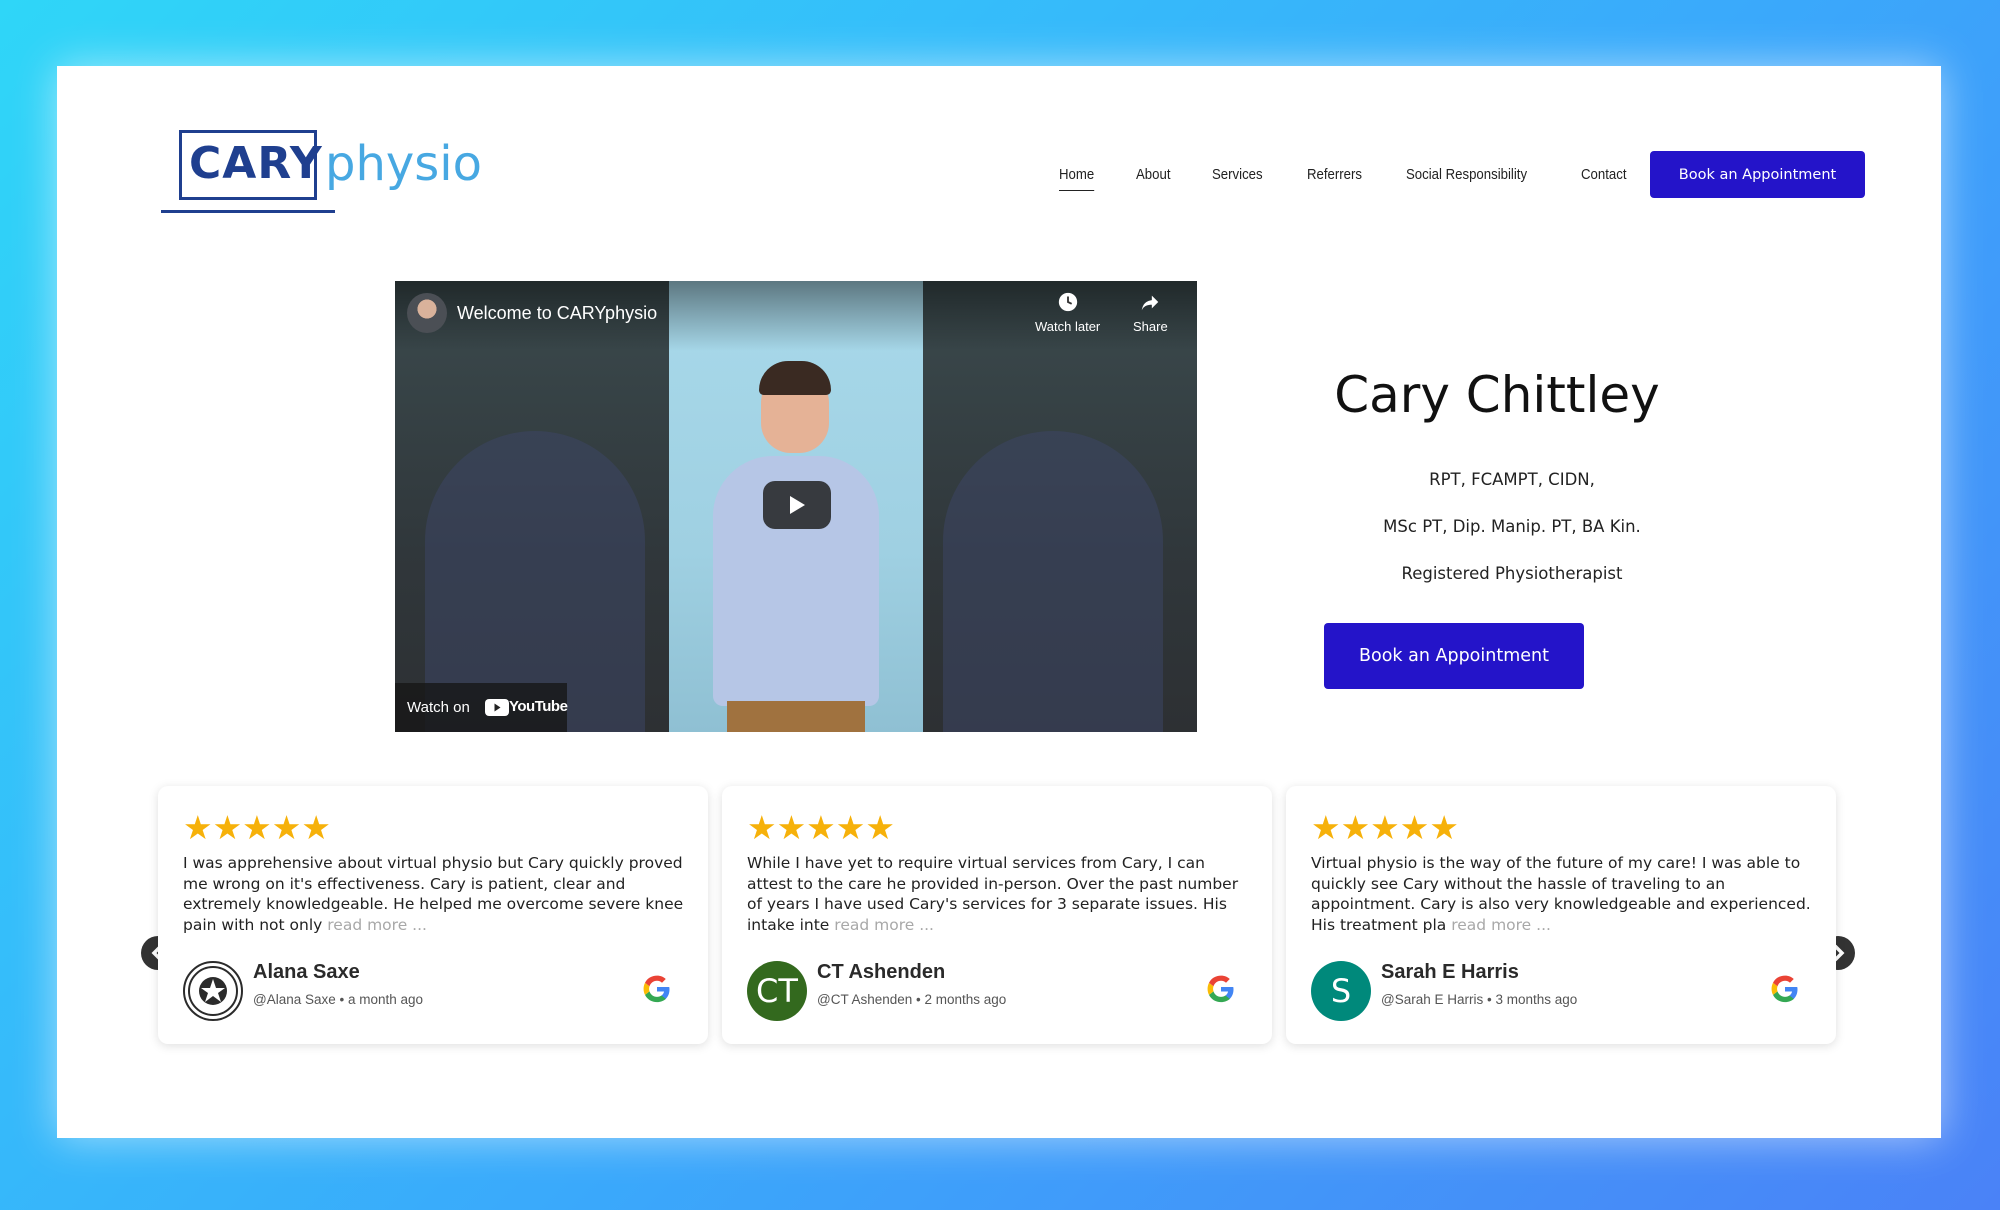  I want to click on clock-icon, so click(1067, 302).